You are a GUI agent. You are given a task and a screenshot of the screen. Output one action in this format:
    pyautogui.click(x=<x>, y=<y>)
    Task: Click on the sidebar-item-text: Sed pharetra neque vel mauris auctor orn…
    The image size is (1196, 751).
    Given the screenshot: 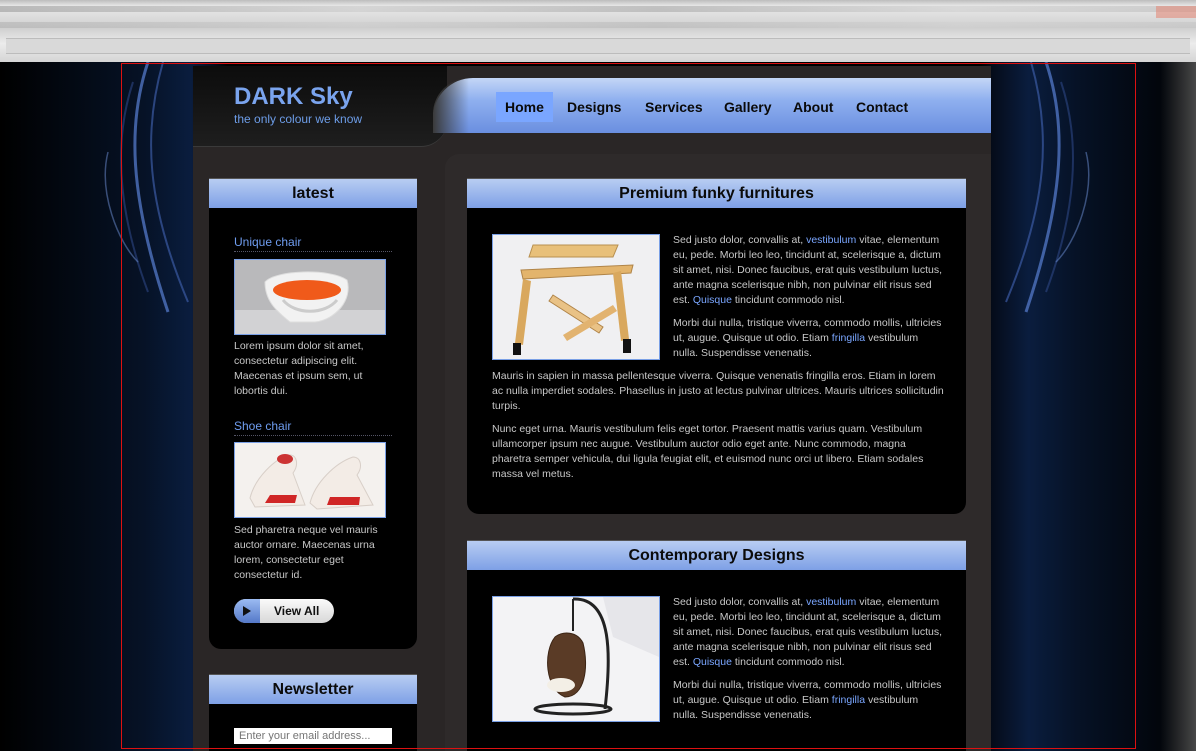 What is the action you would take?
    pyautogui.click(x=306, y=552)
    